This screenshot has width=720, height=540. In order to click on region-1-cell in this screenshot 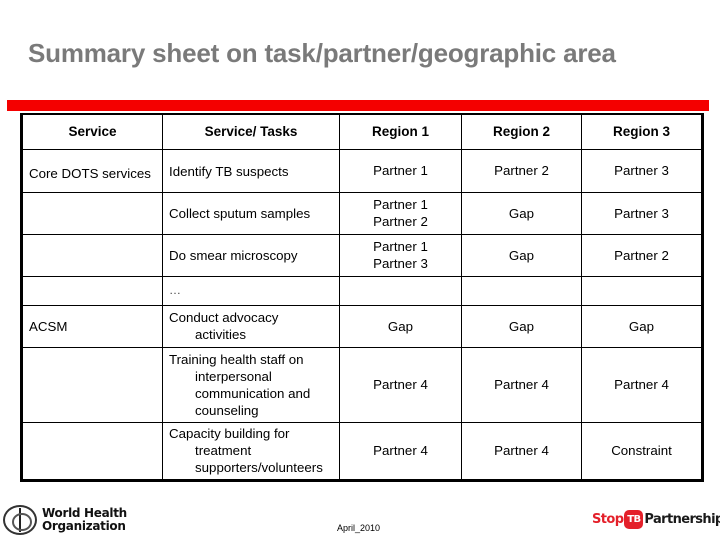, I will do `click(400, 290)`.